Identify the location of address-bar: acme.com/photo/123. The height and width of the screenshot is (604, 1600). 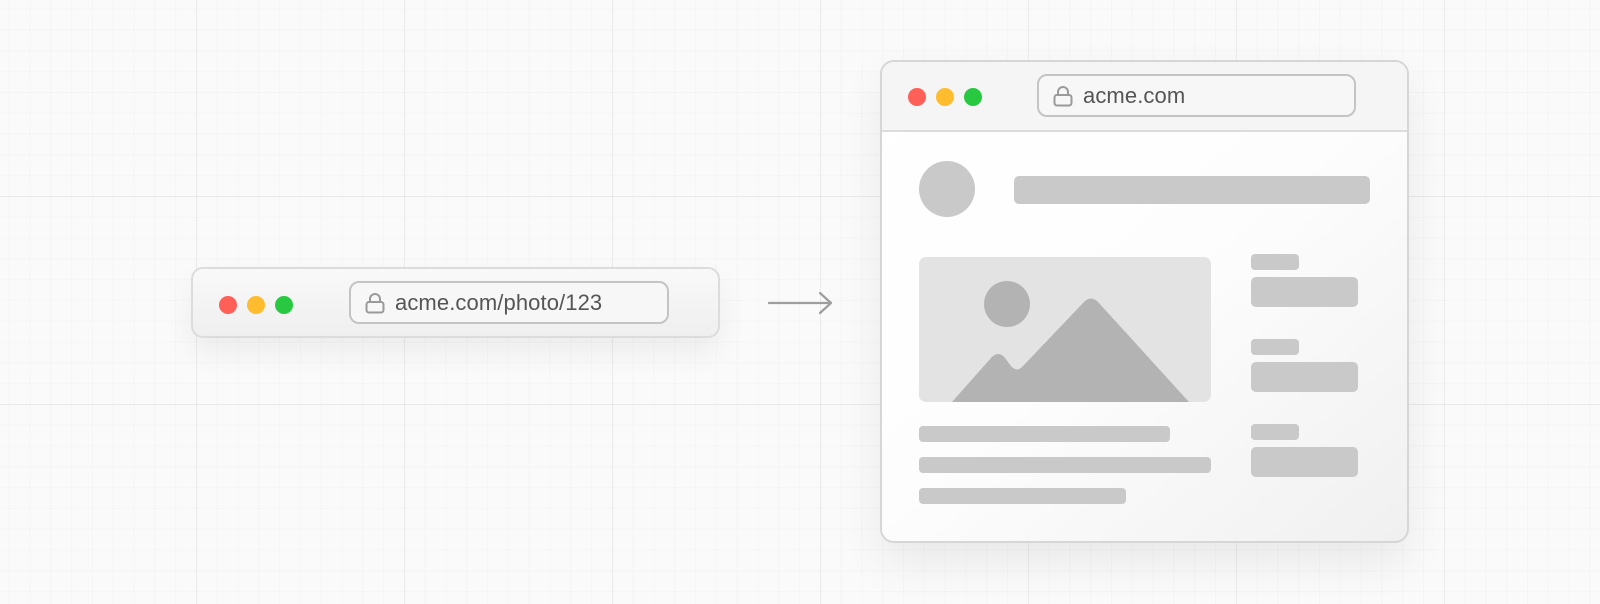
(509, 302).